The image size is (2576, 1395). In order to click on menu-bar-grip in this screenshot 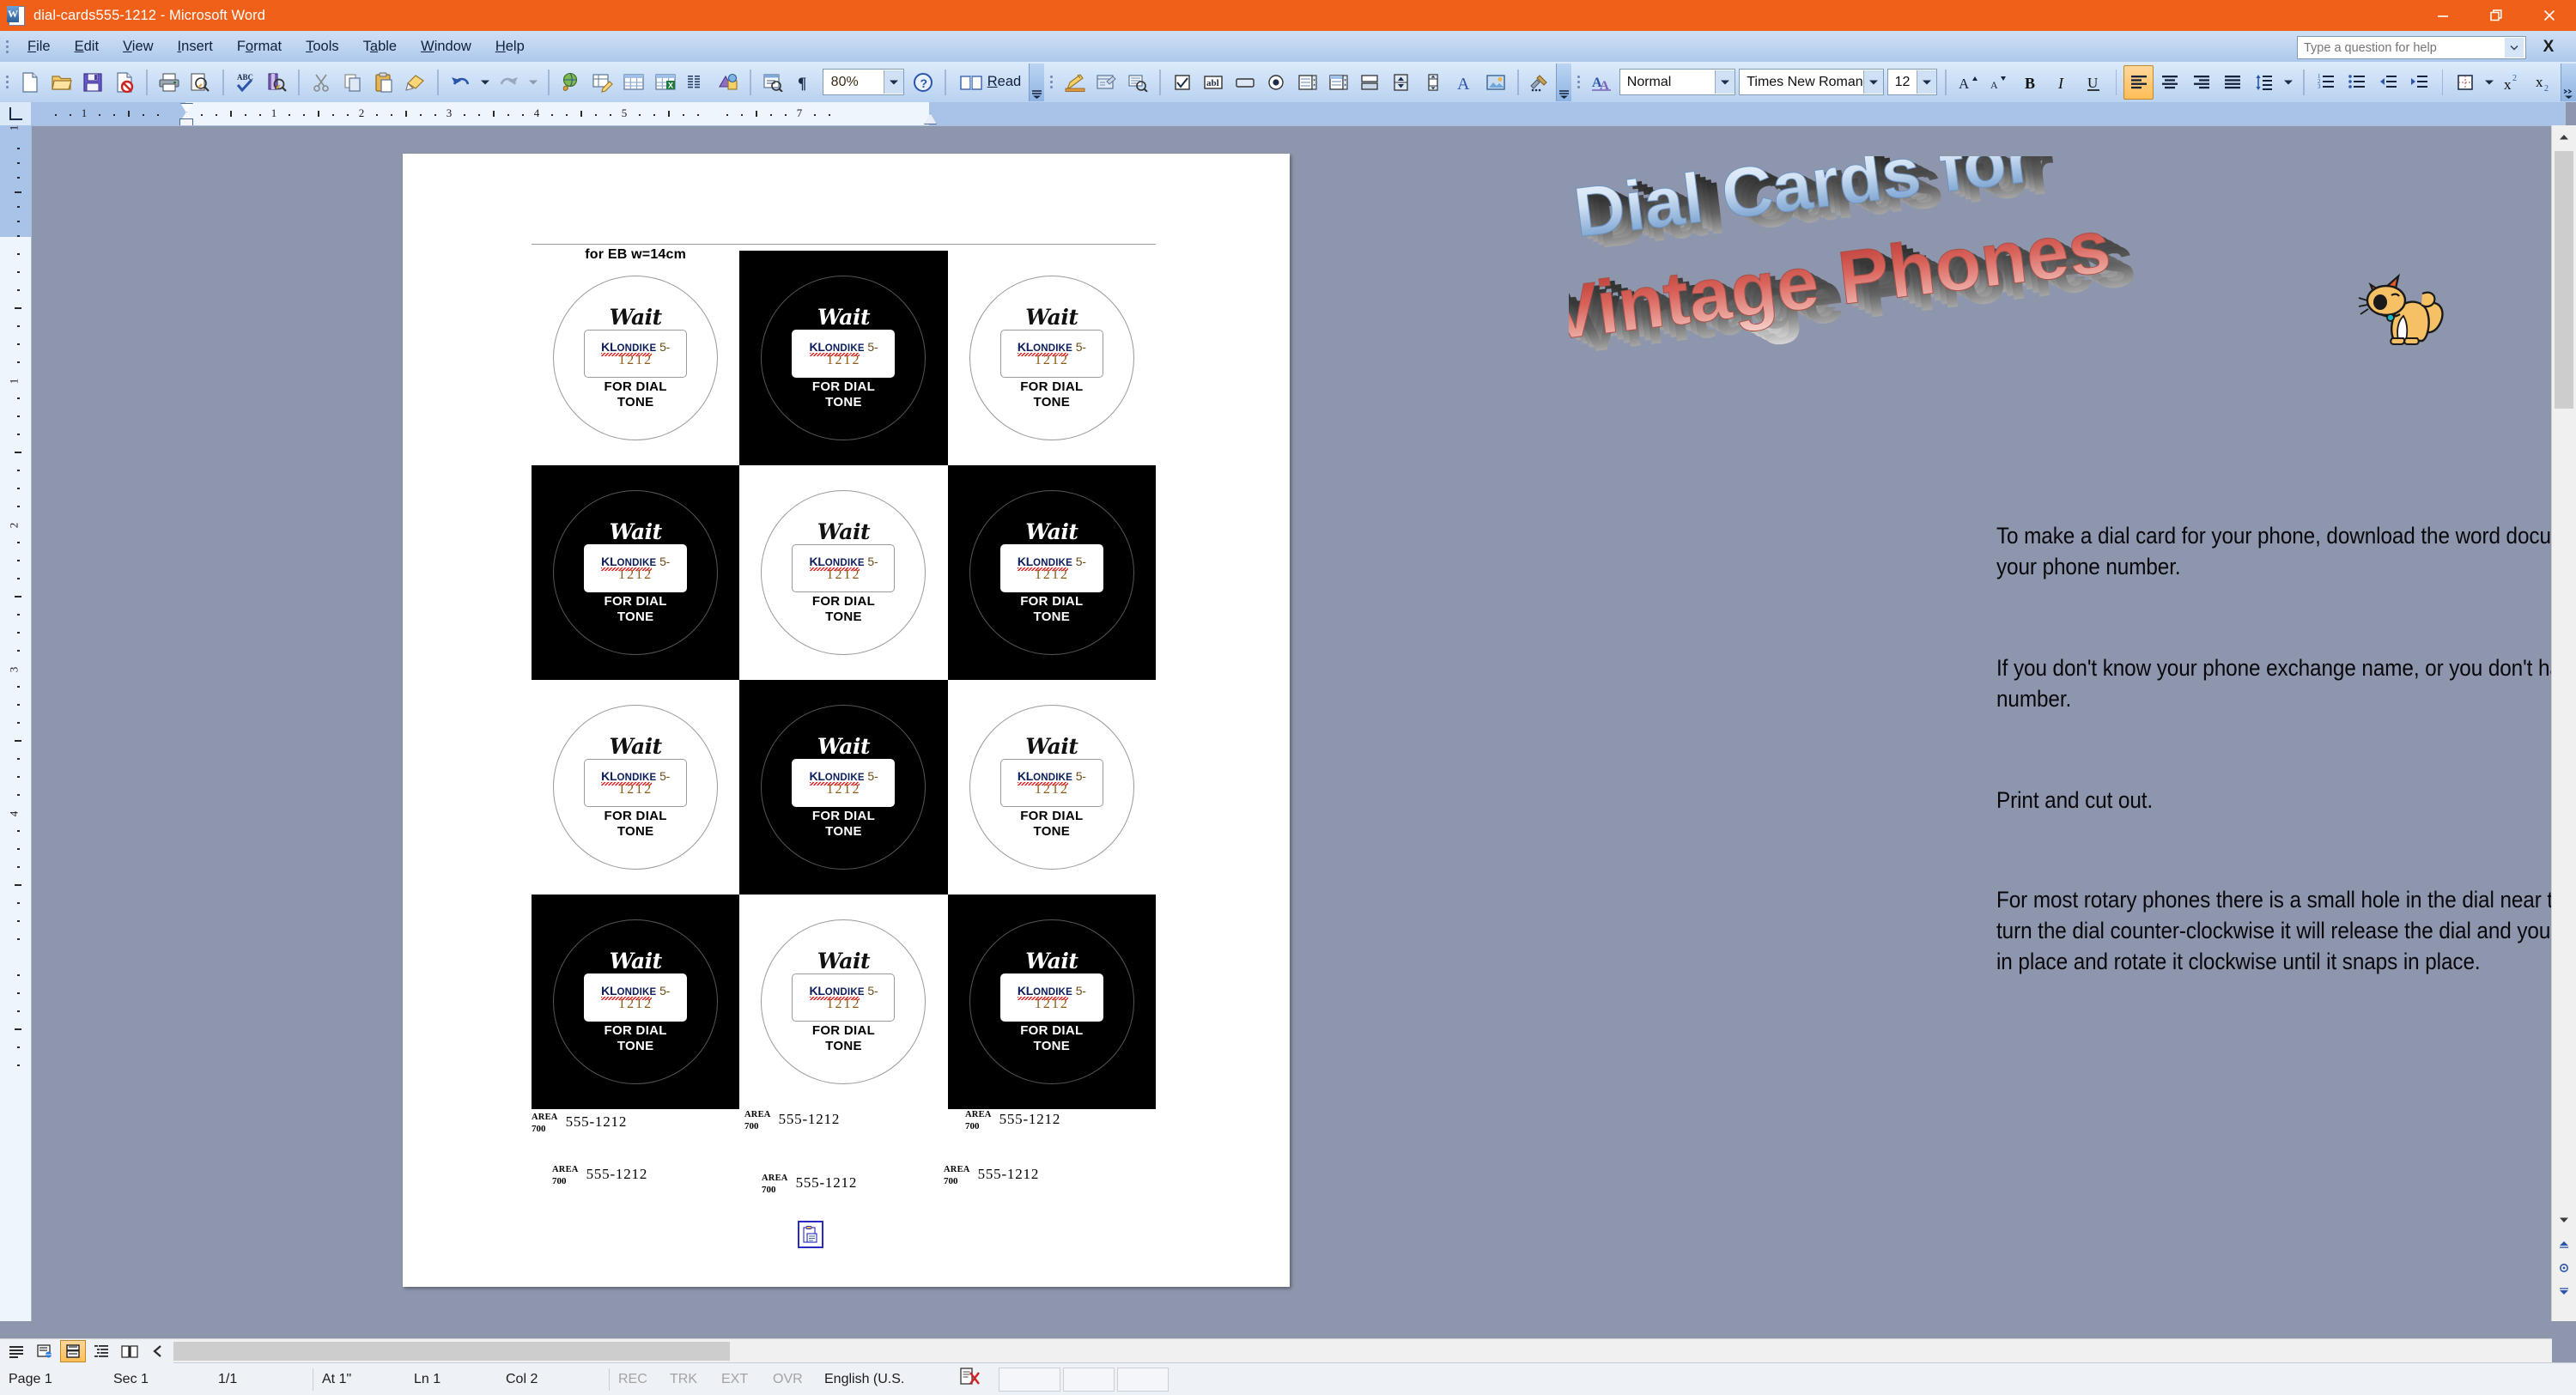, I will do `click(7, 46)`.